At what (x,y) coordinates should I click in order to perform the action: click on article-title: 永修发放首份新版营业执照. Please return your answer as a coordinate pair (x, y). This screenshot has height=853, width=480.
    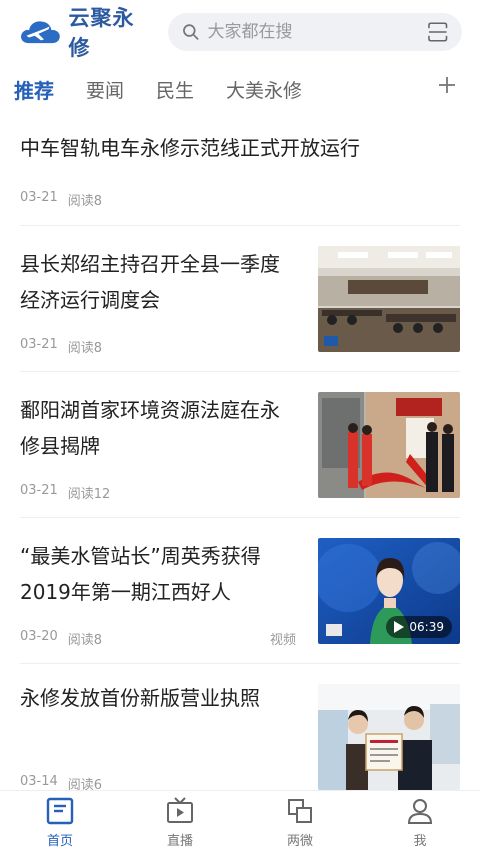
    Looking at the image, I should click on (140, 698).